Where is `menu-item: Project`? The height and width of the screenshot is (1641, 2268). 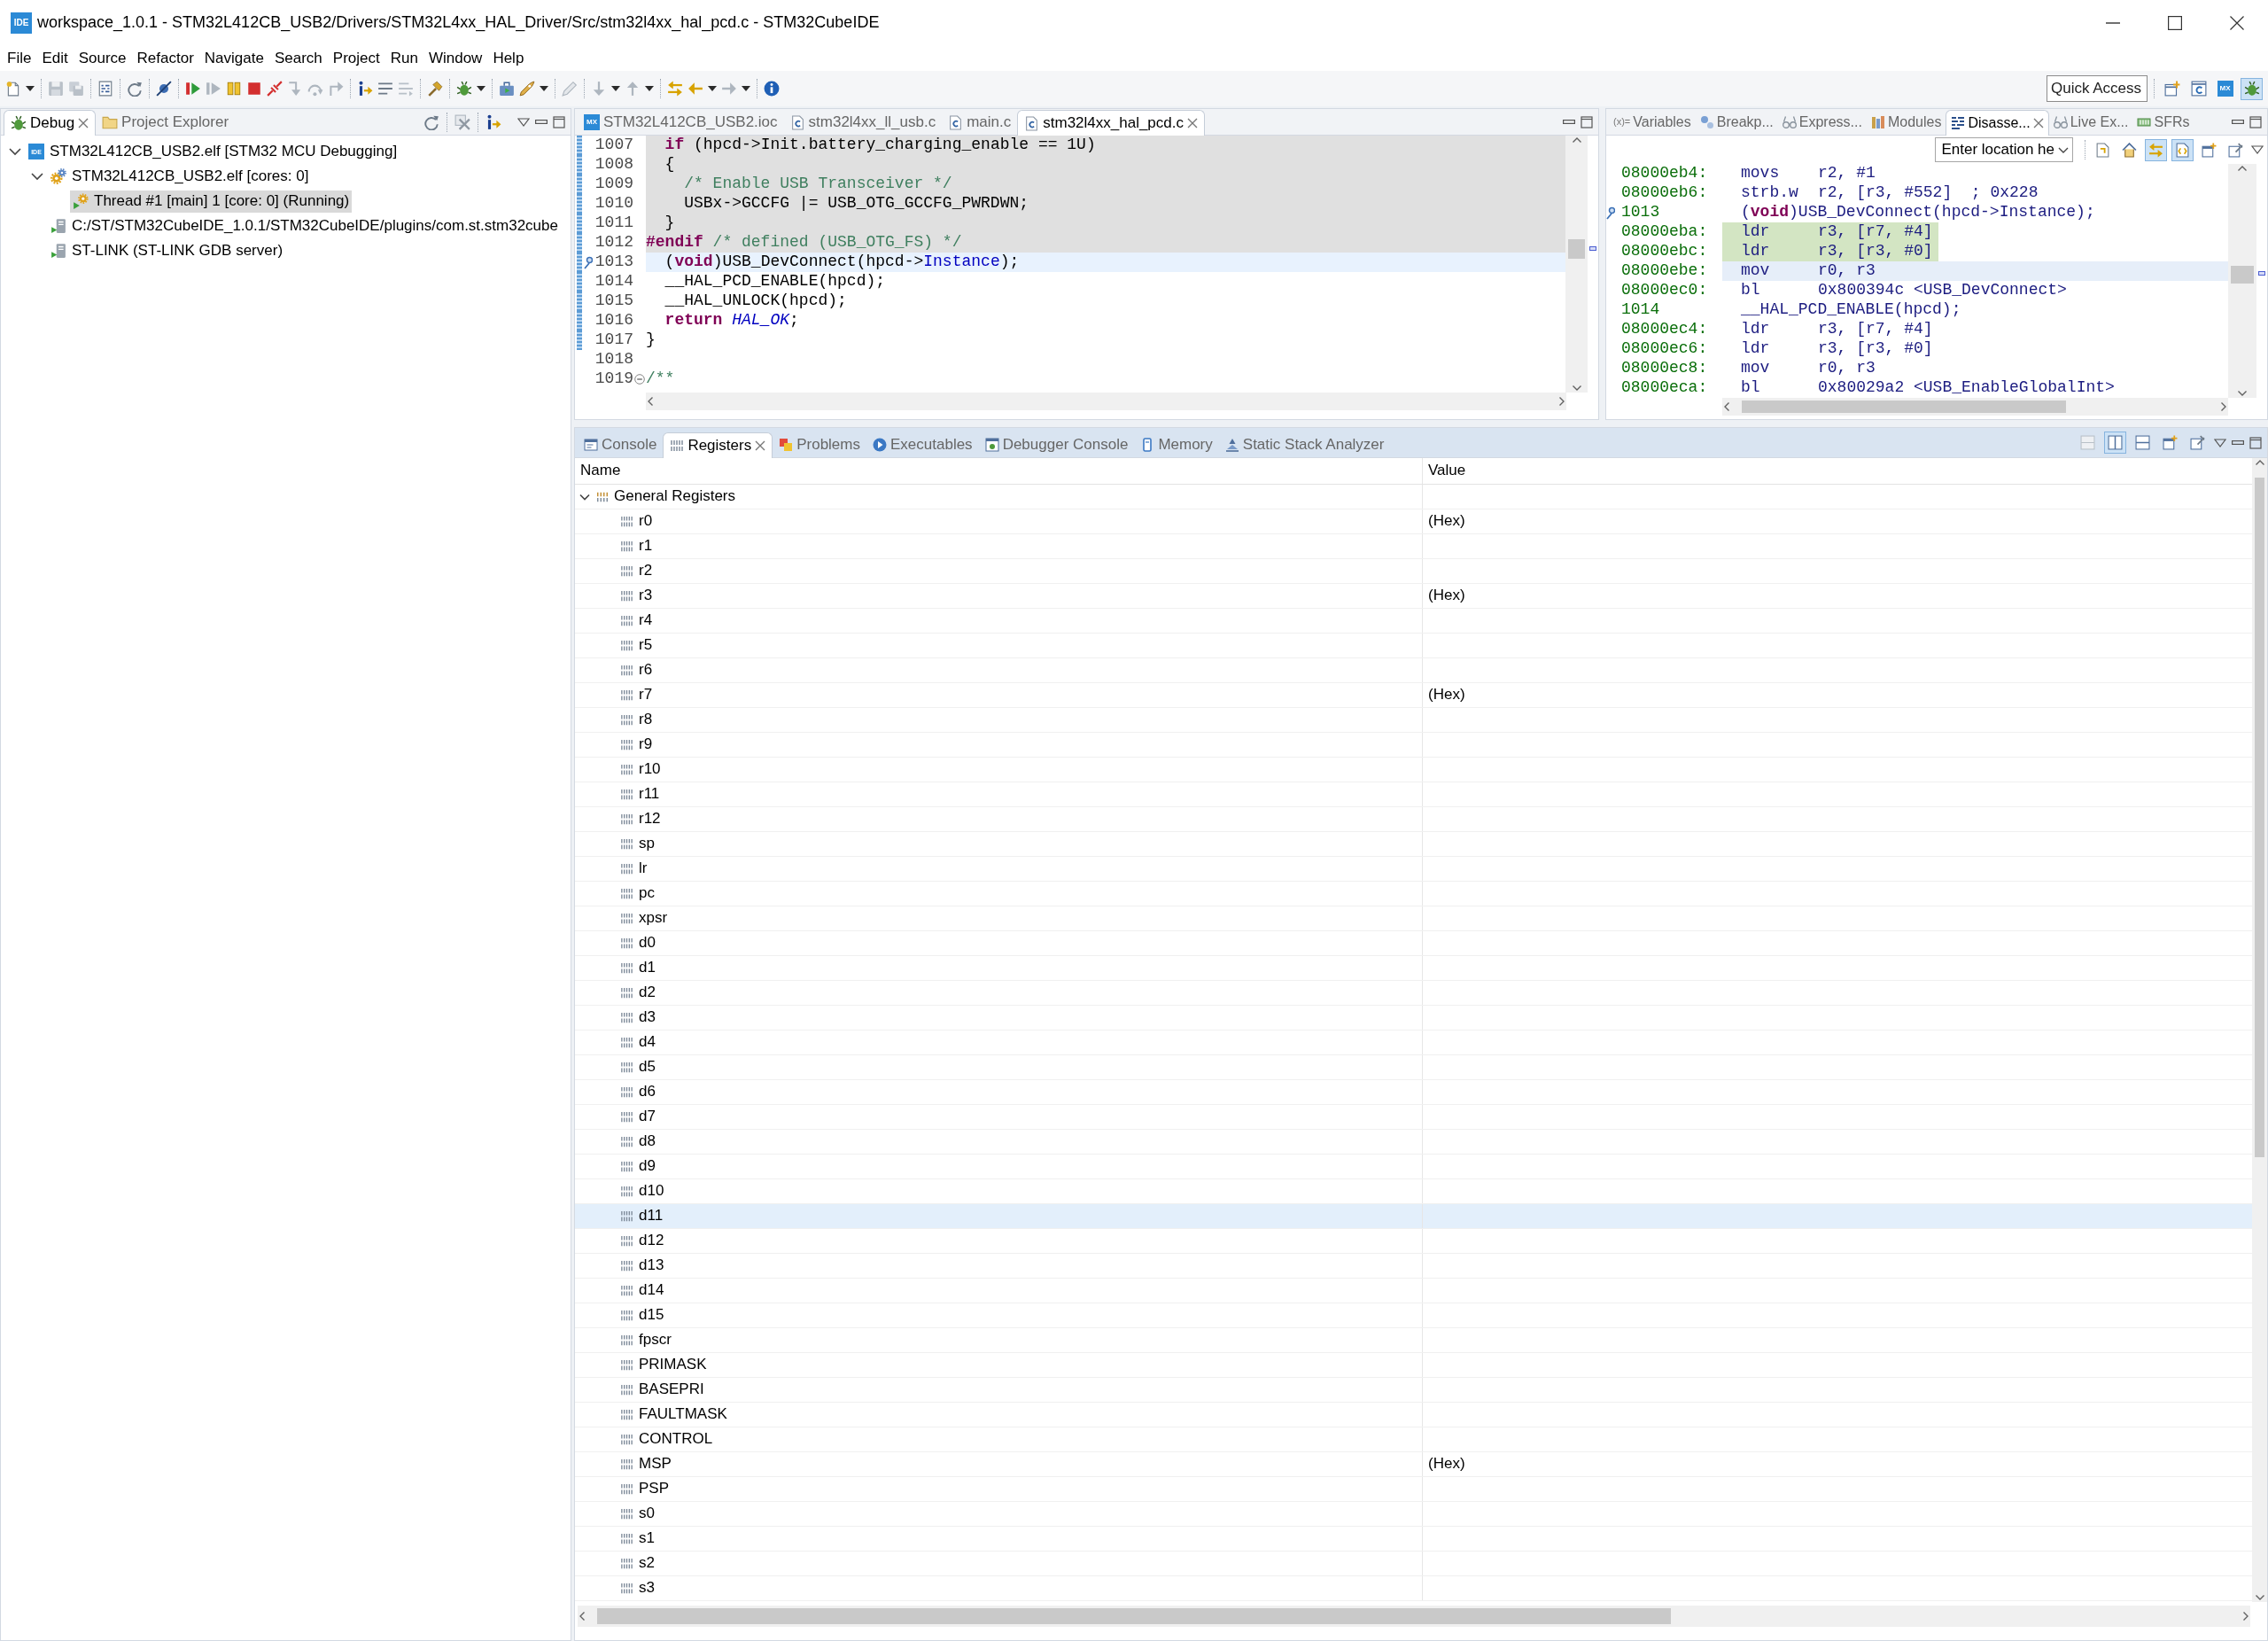
menu-item: Project is located at coordinates (356, 58).